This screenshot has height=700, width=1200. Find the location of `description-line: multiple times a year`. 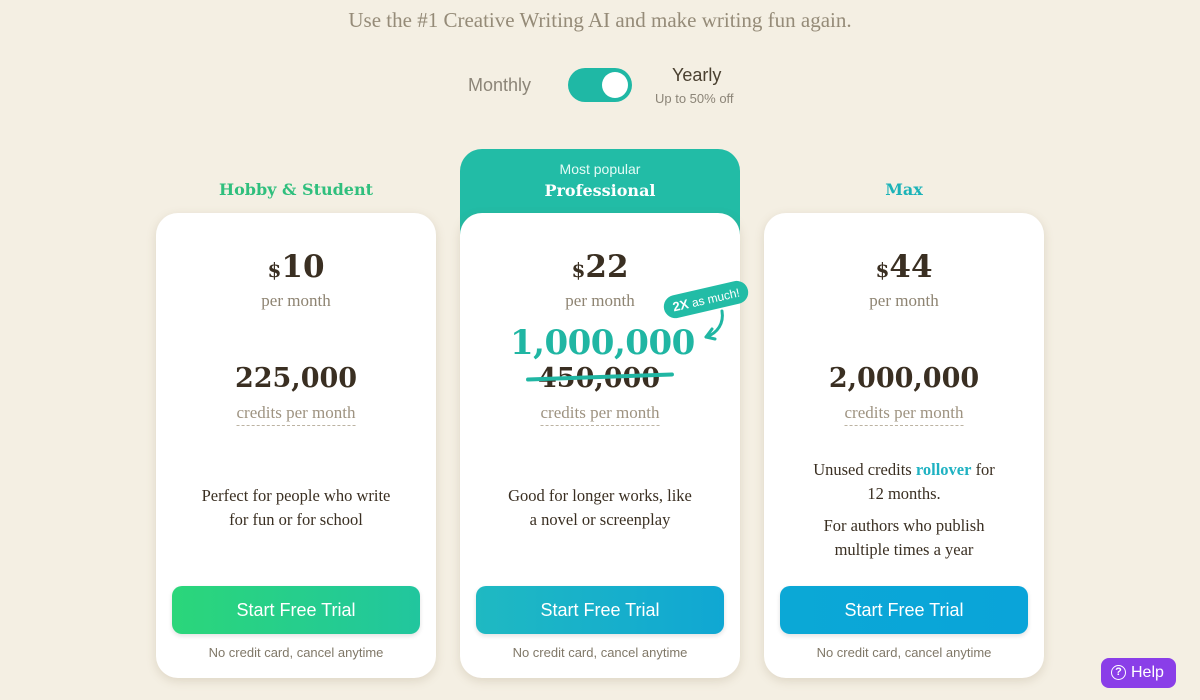

description-line: multiple times a year is located at coordinates (904, 549).